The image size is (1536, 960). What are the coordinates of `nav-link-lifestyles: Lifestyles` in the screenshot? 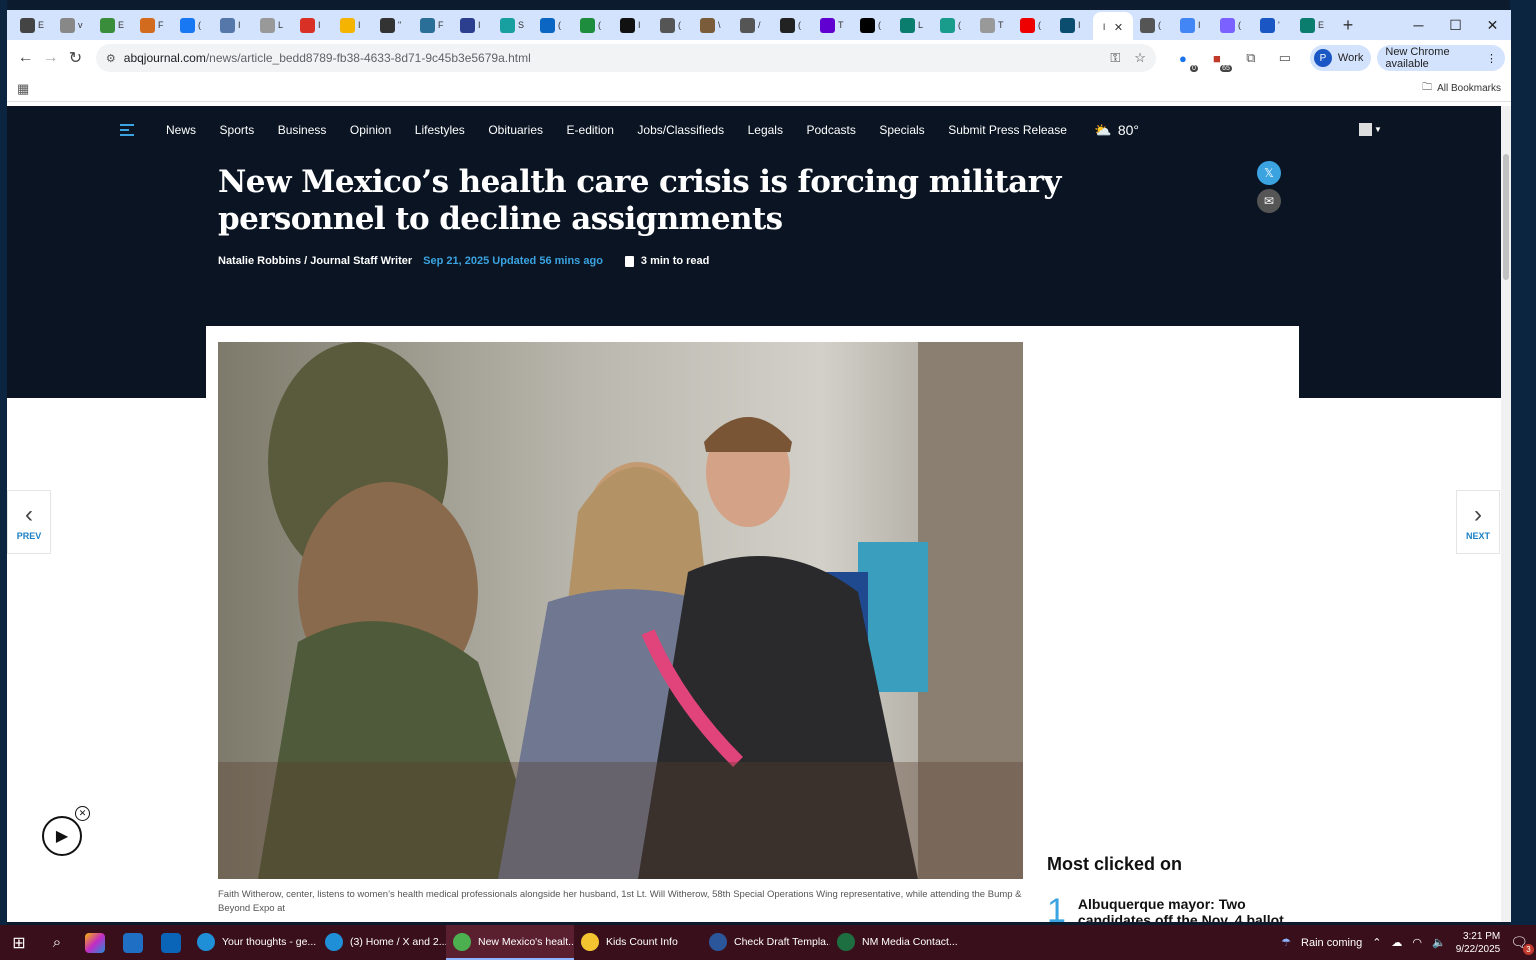 It's located at (440, 130).